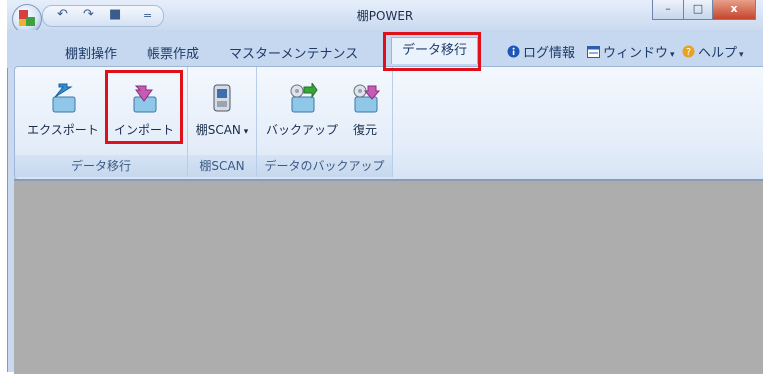 Image resolution: width=763 pixels, height=374 pixels. Describe the element at coordinates (367, 98) in the screenshot. I see `restore-icon` at that location.